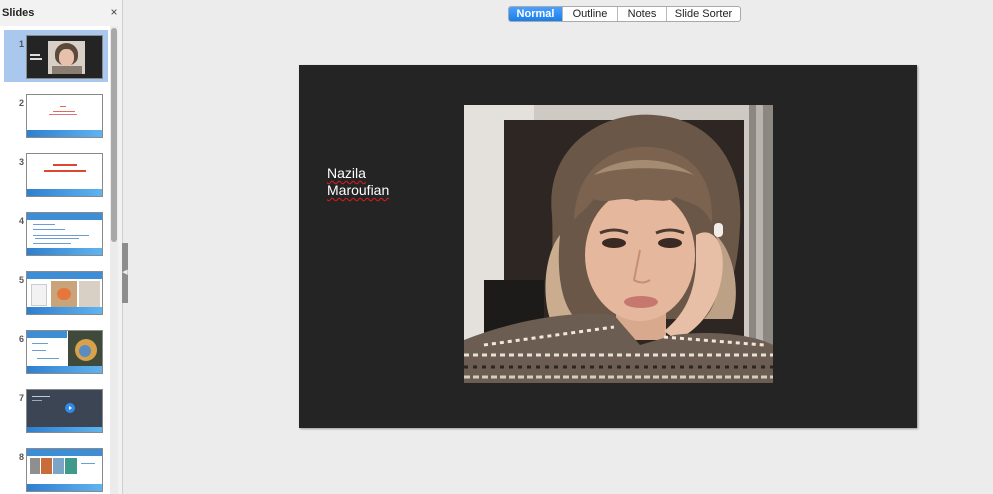 The image size is (993, 494). Describe the element at coordinates (382, 182) in the screenshot. I see `slide-title-text: Nazila Maroufian` at that location.